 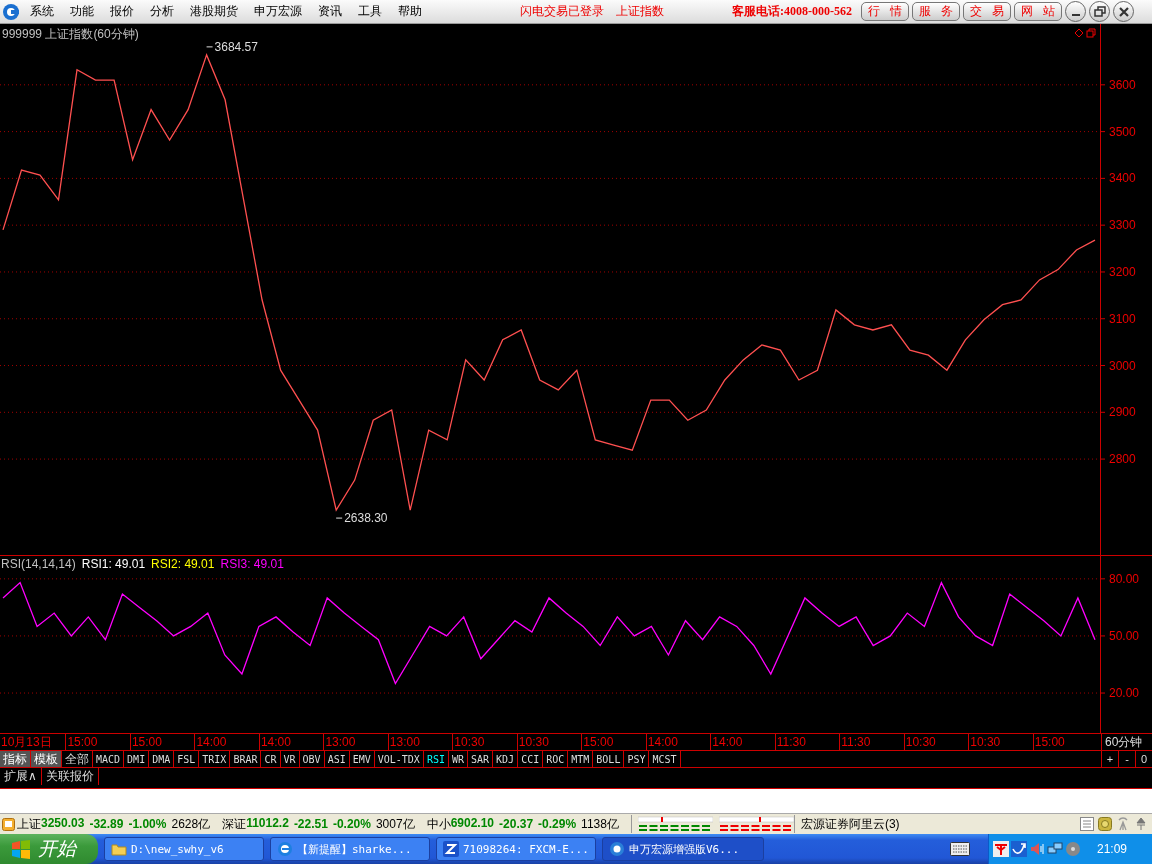 I want to click on index-turnover: 1138亿, so click(x=600, y=824).